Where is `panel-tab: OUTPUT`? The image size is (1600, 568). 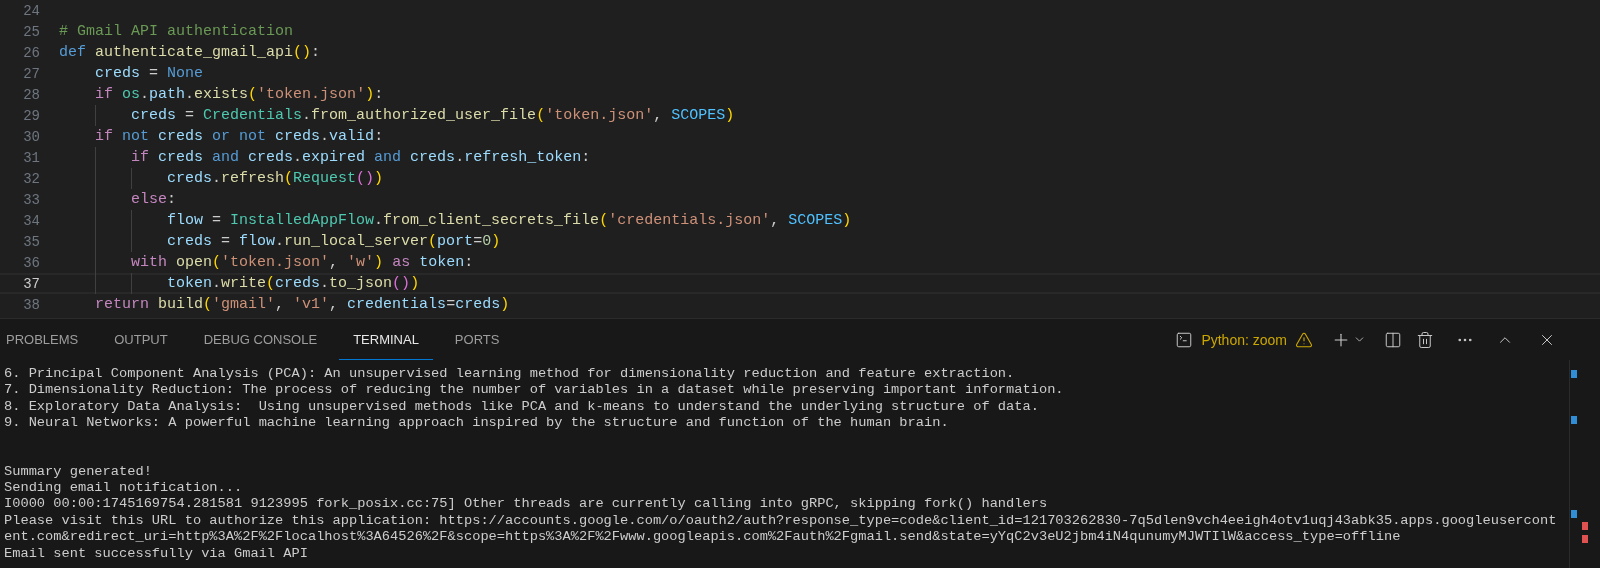
panel-tab: OUTPUT is located at coordinates (141, 339).